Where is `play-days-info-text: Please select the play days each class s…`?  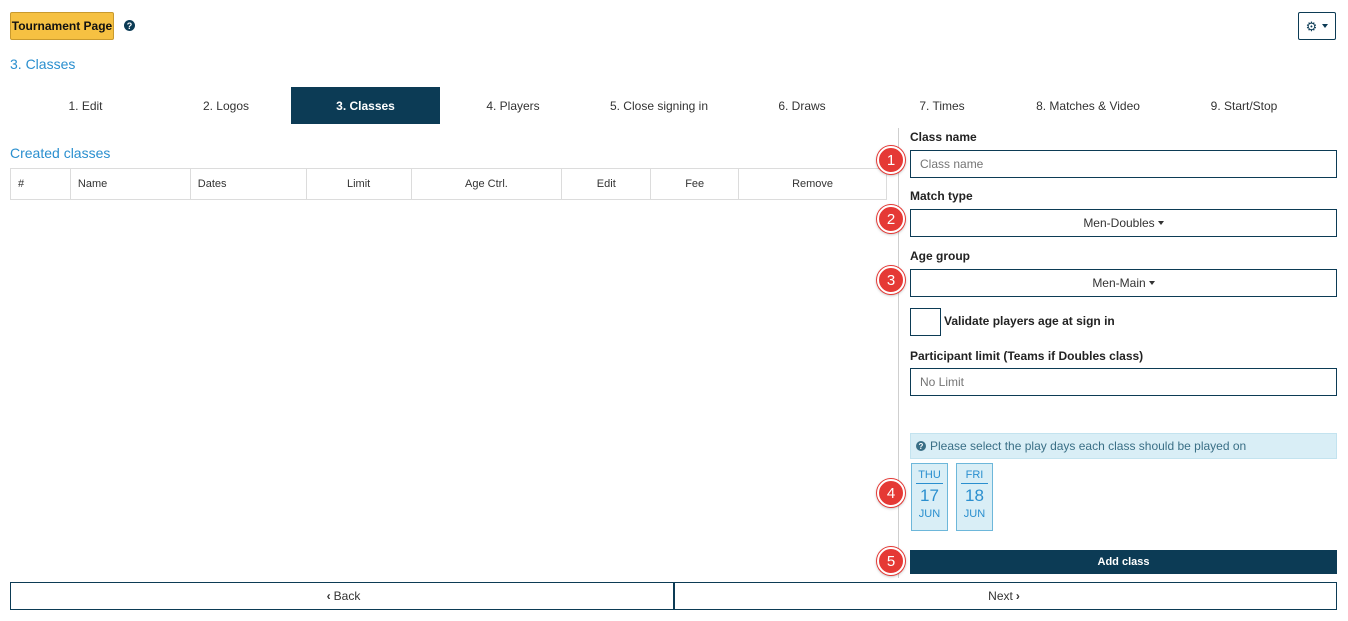
play-days-info-text: Please select the play days each class s… is located at coordinates (1088, 446).